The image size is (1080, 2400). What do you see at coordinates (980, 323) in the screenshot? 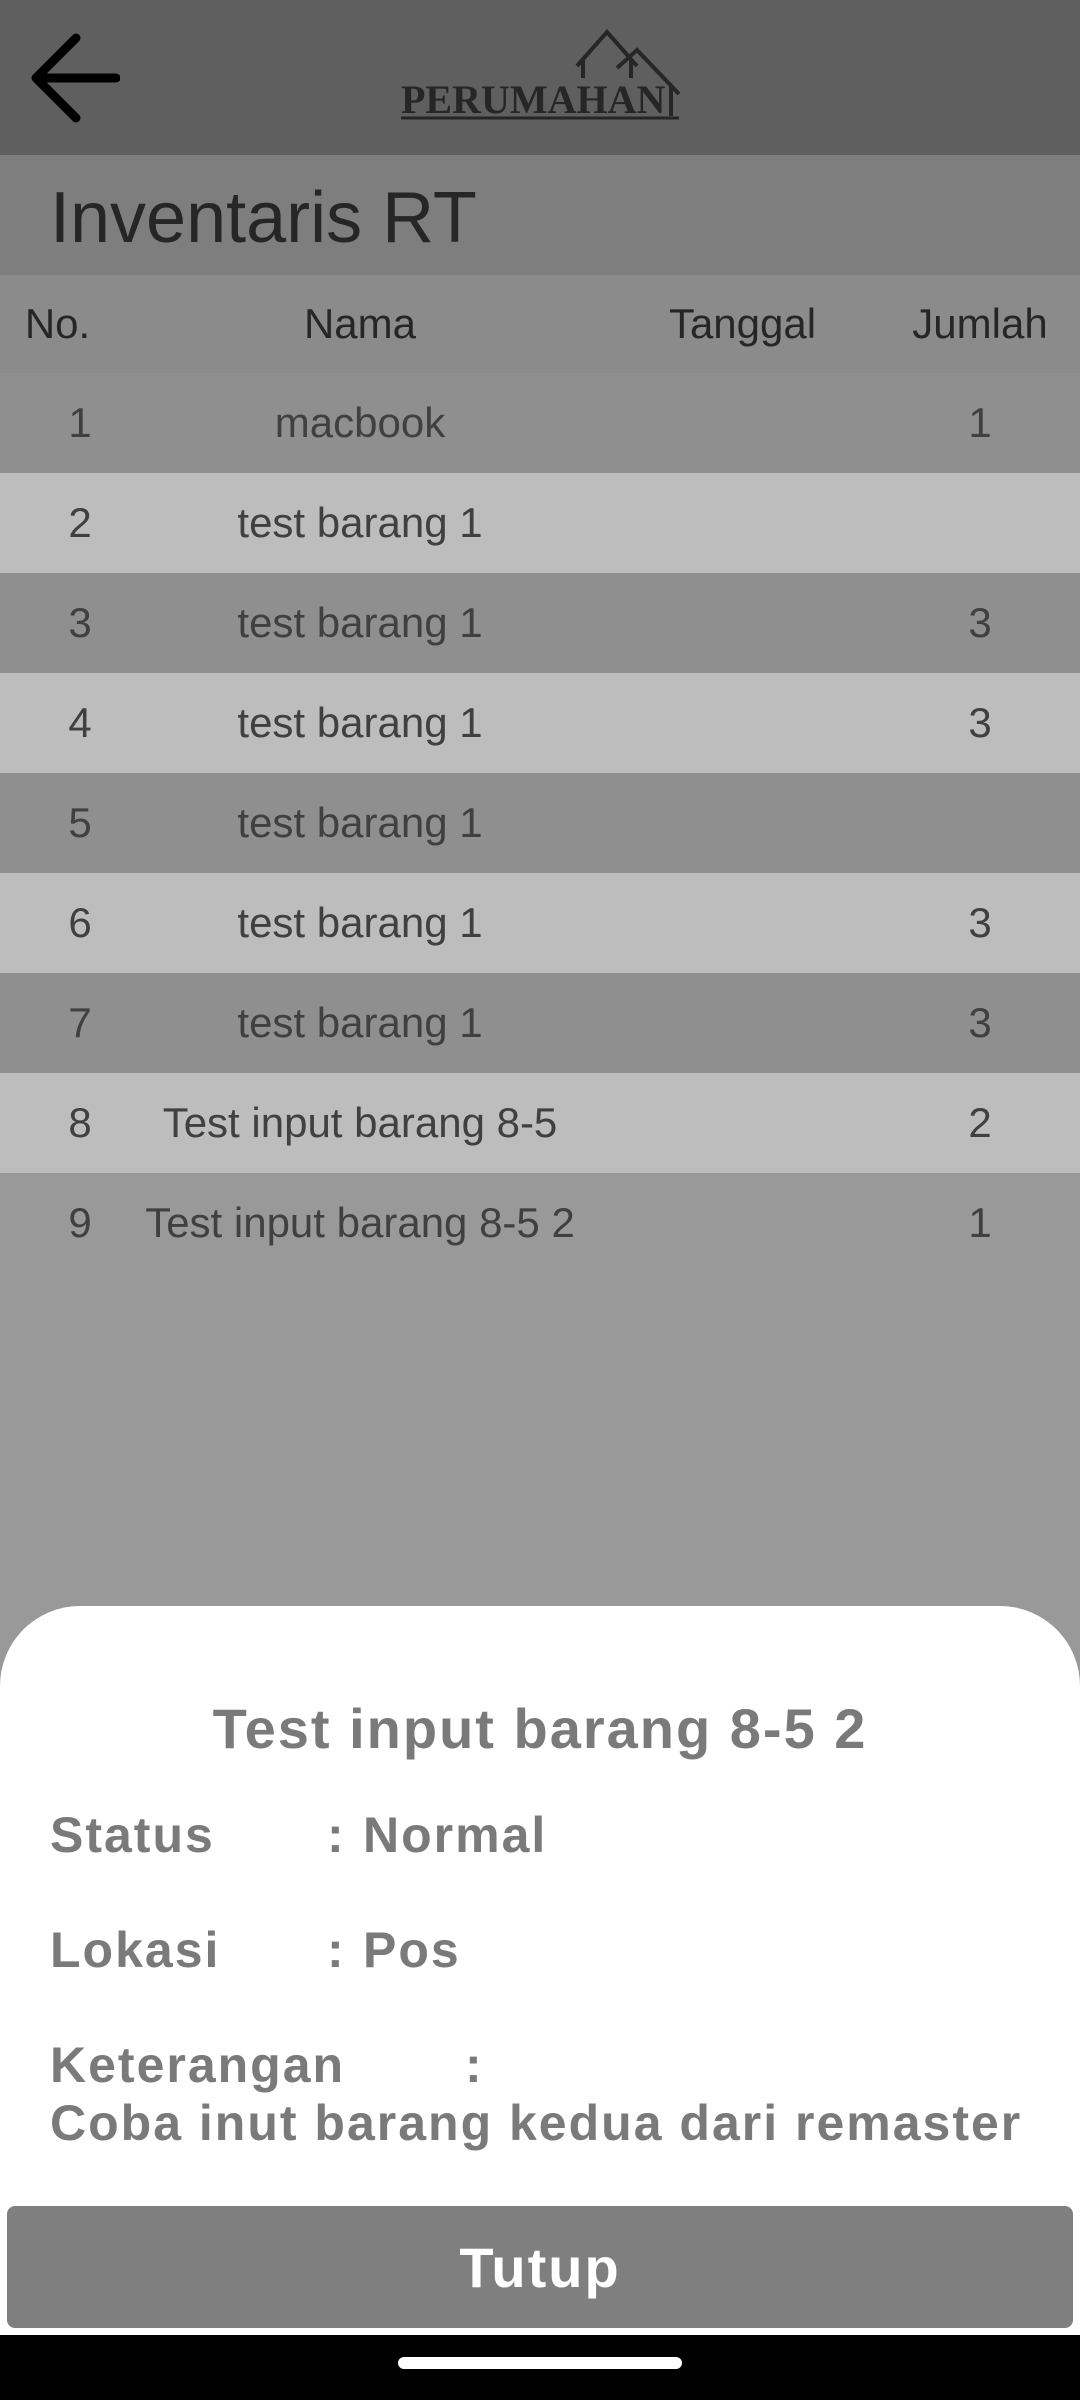
I see `column-header-jumlah: Jumlah` at bounding box center [980, 323].